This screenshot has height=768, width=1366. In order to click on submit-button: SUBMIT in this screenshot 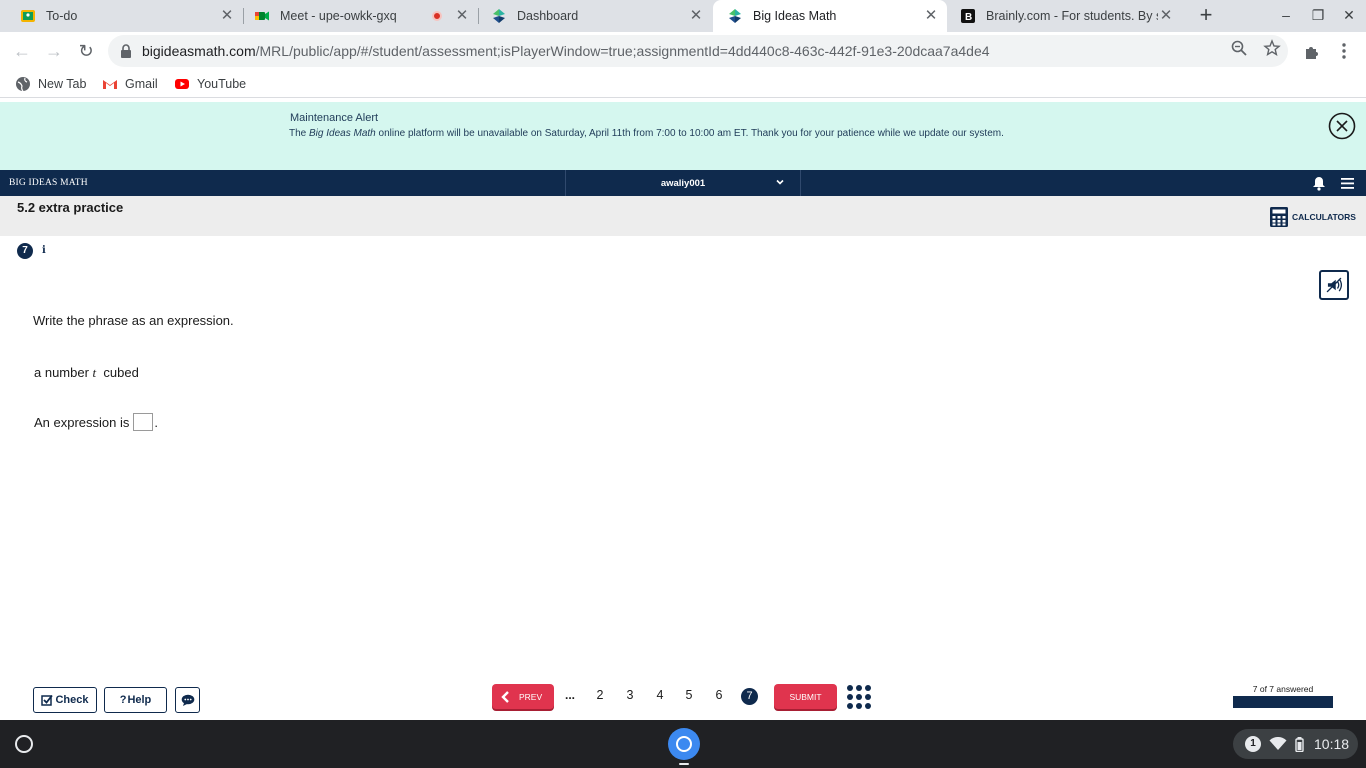, I will do `click(805, 696)`.